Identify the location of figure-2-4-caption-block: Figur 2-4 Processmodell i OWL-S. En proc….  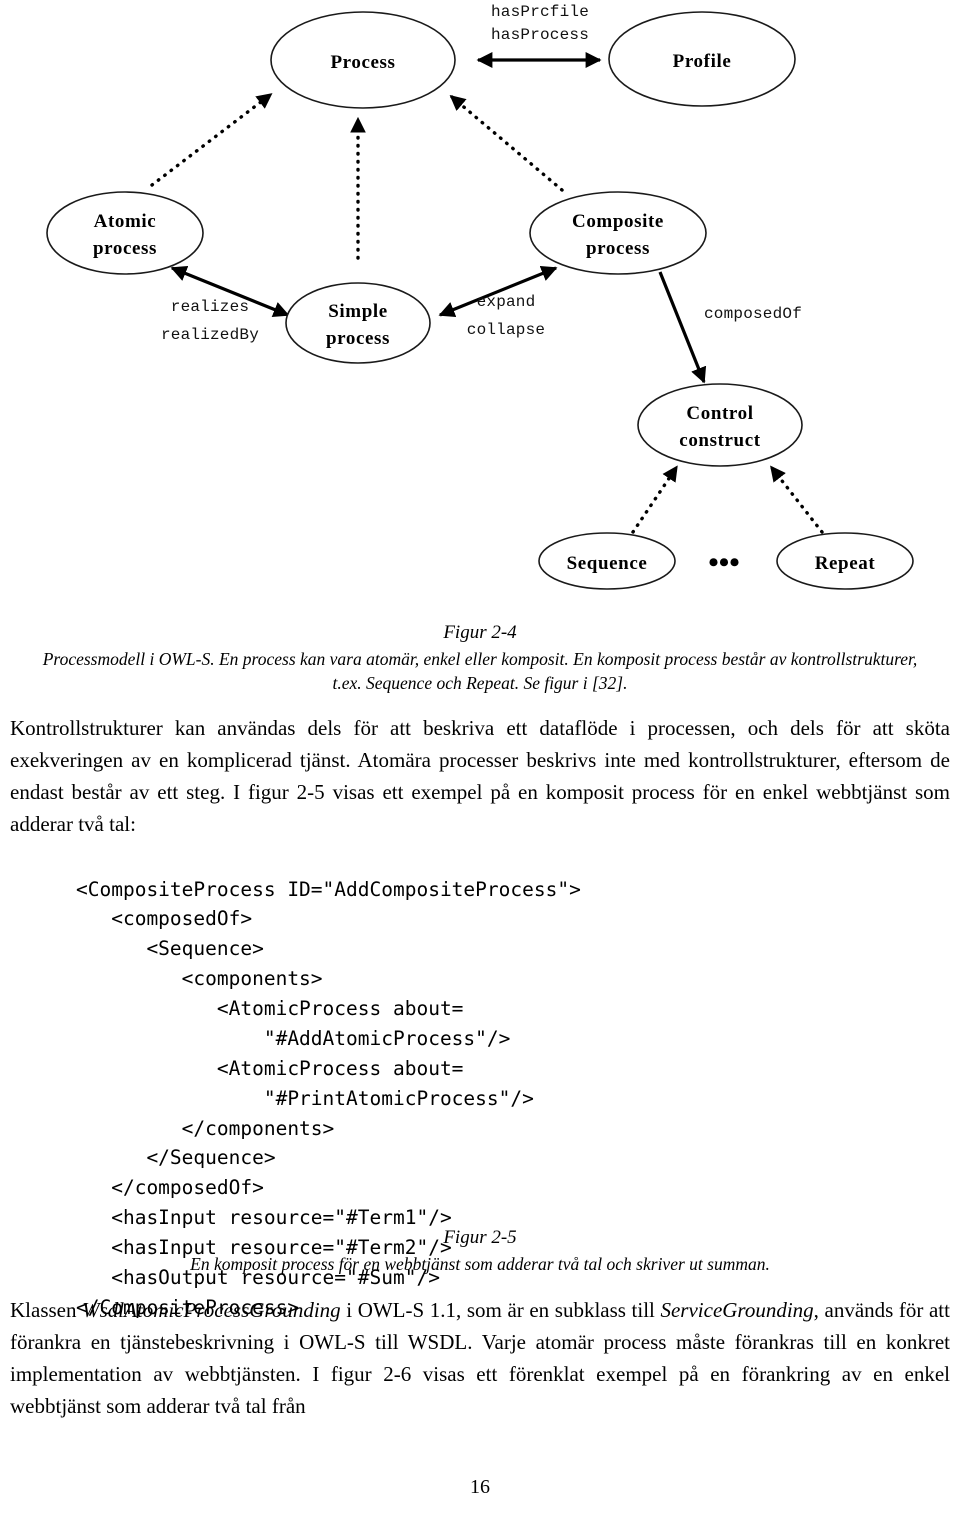
(480, 658).